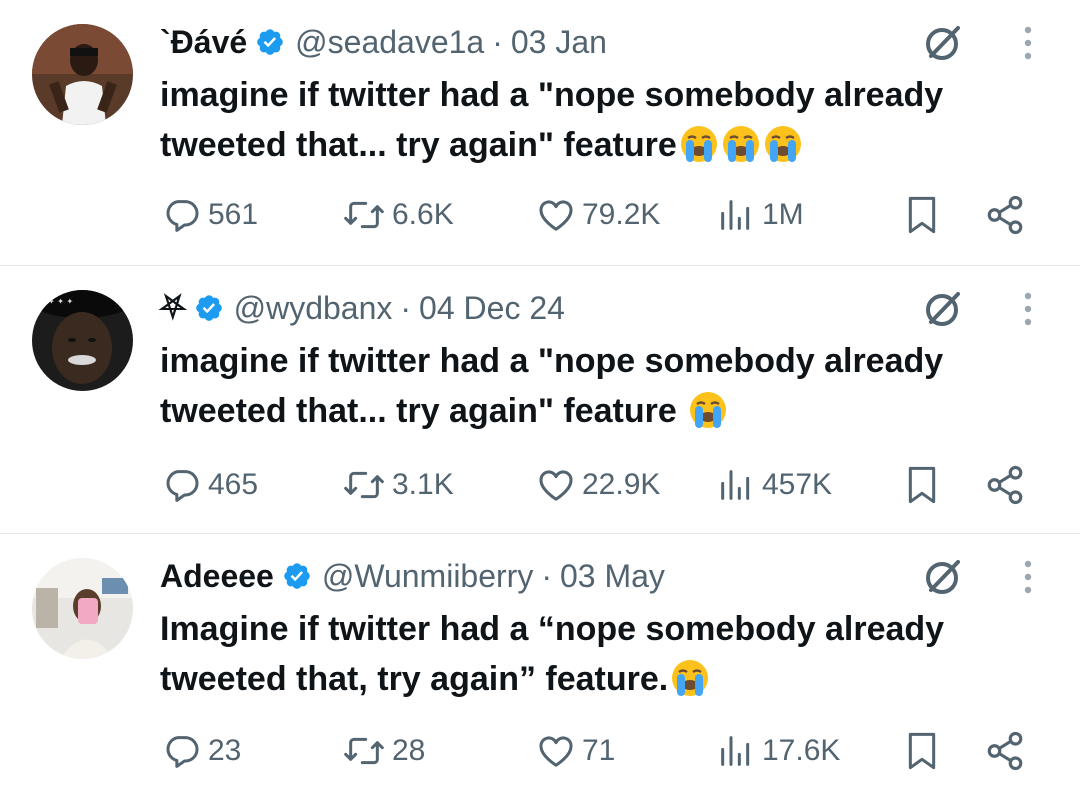 This screenshot has width=1080, height=797. I want to click on views-button: 1M, so click(760, 215).